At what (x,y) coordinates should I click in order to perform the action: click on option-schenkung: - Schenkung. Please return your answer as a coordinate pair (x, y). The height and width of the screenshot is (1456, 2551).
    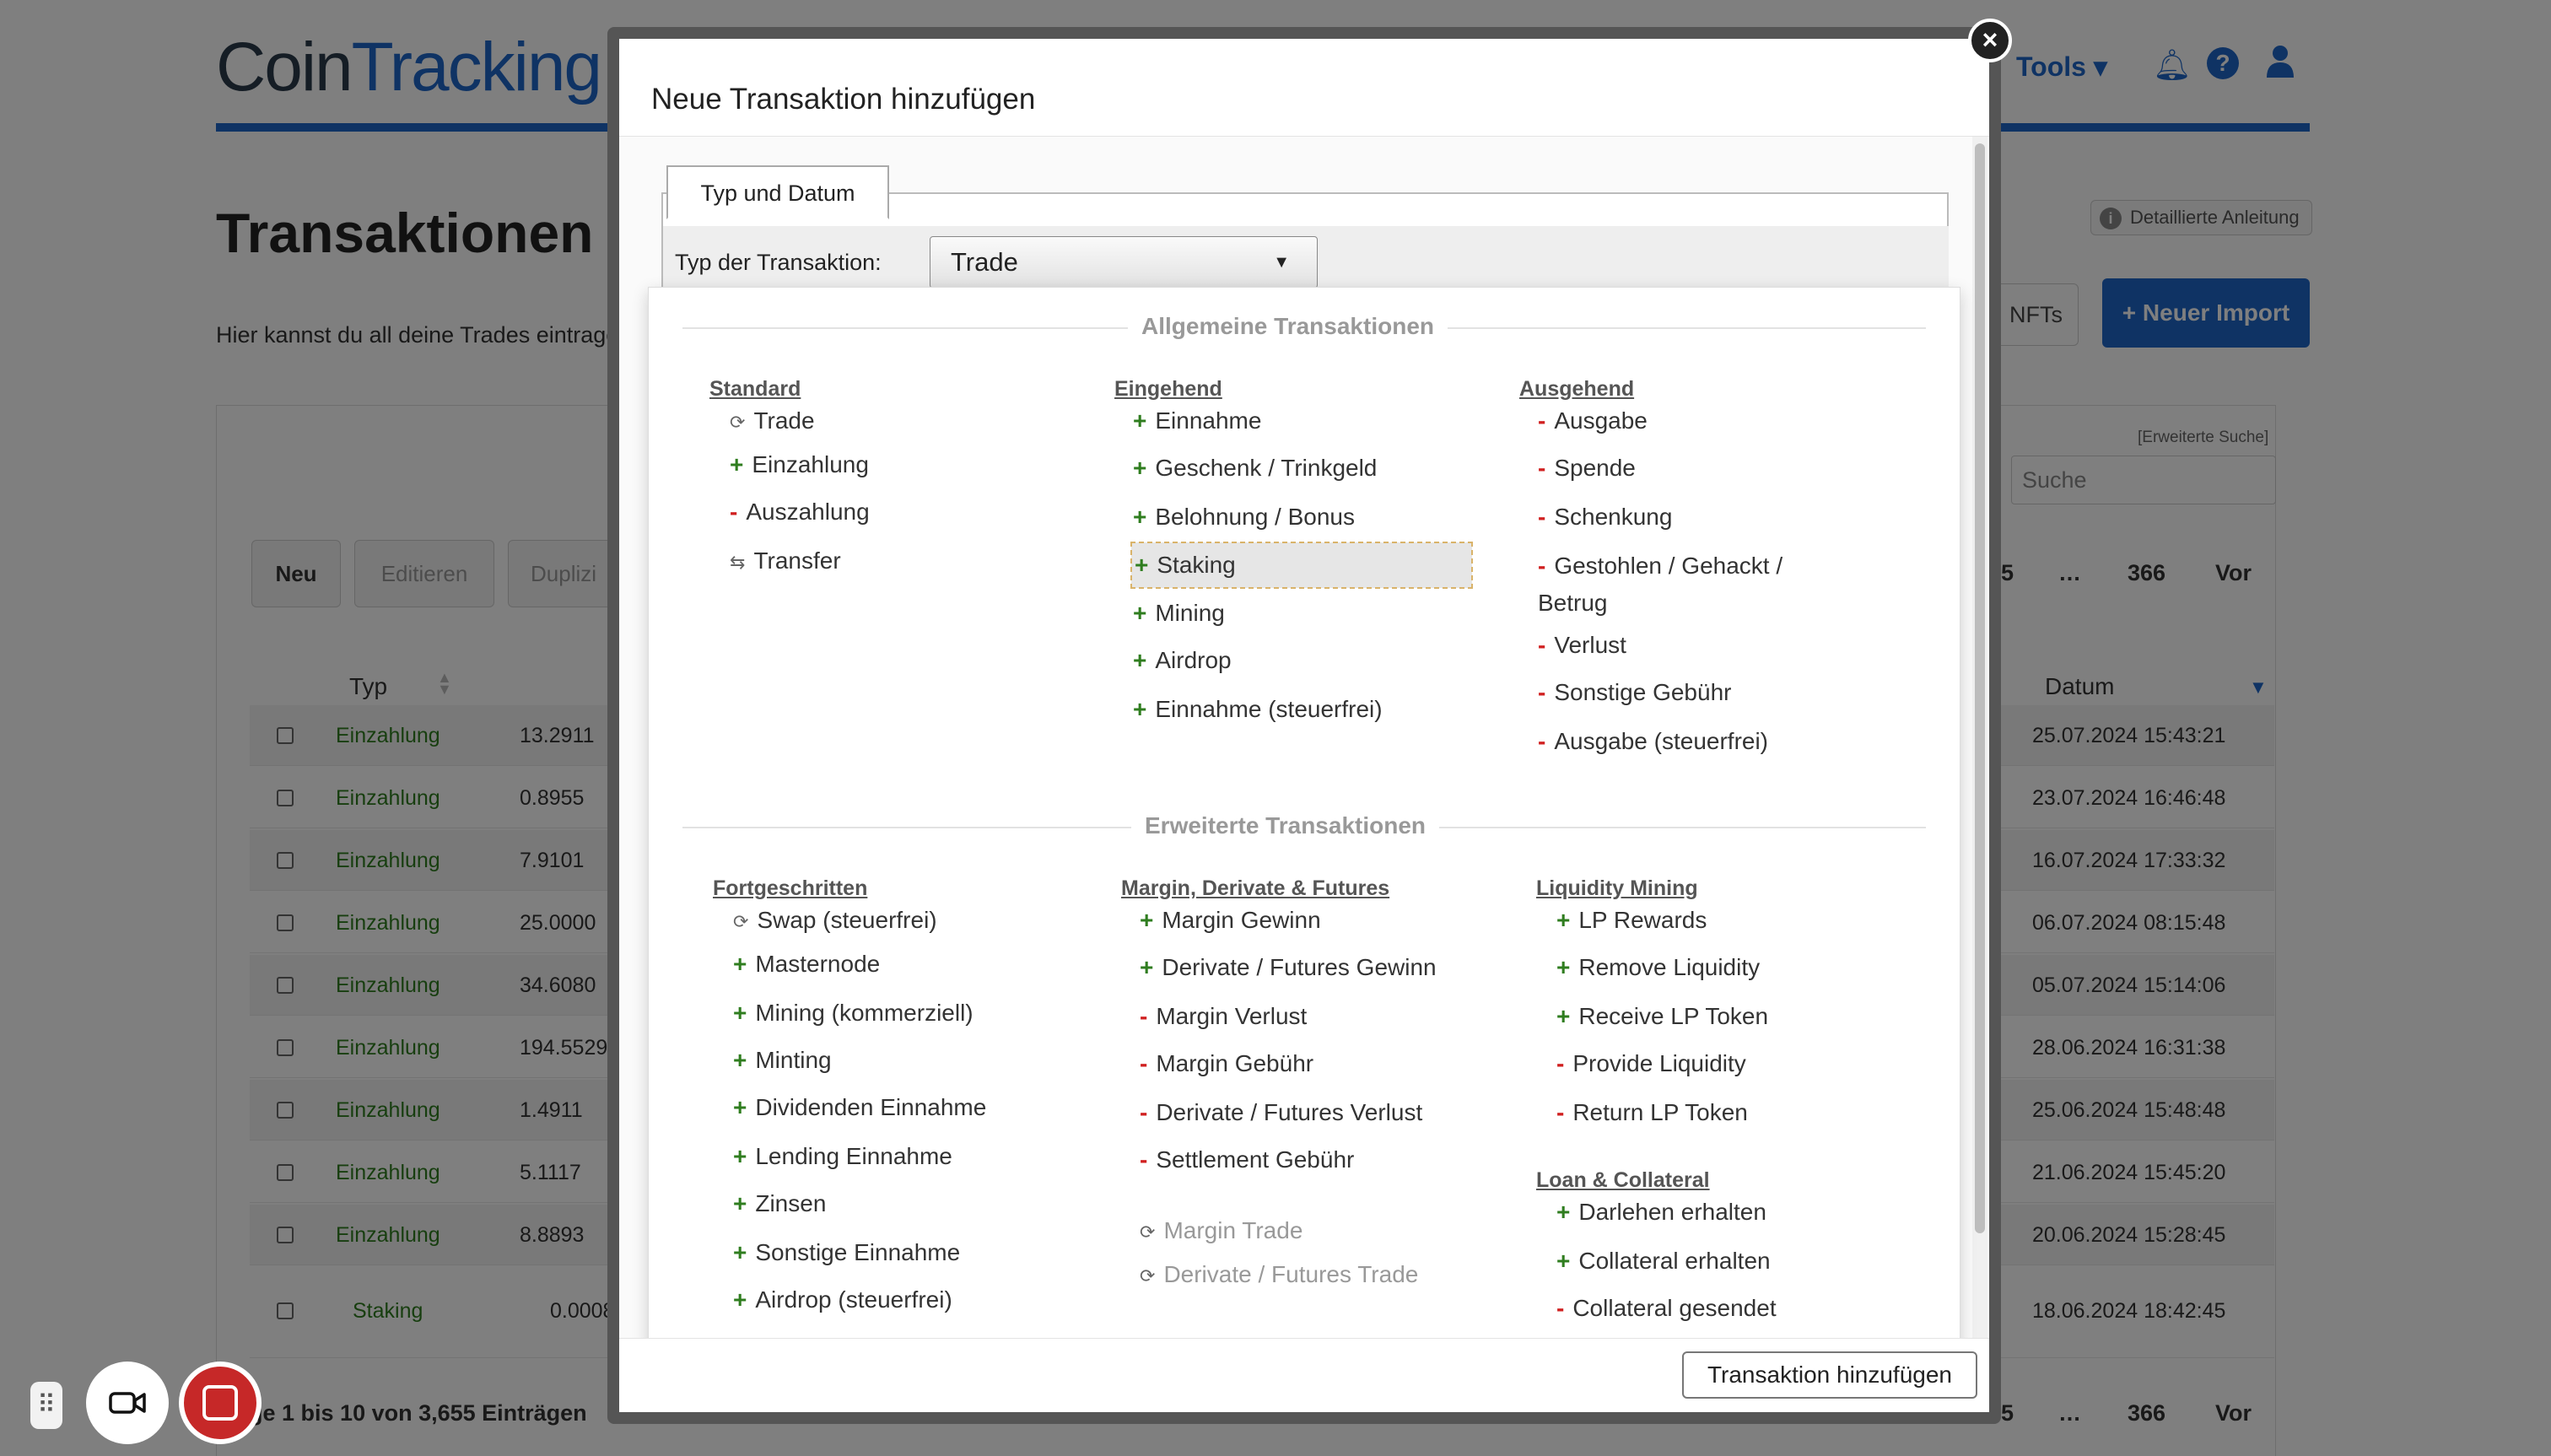
    Looking at the image, I should click on (1605, 517).